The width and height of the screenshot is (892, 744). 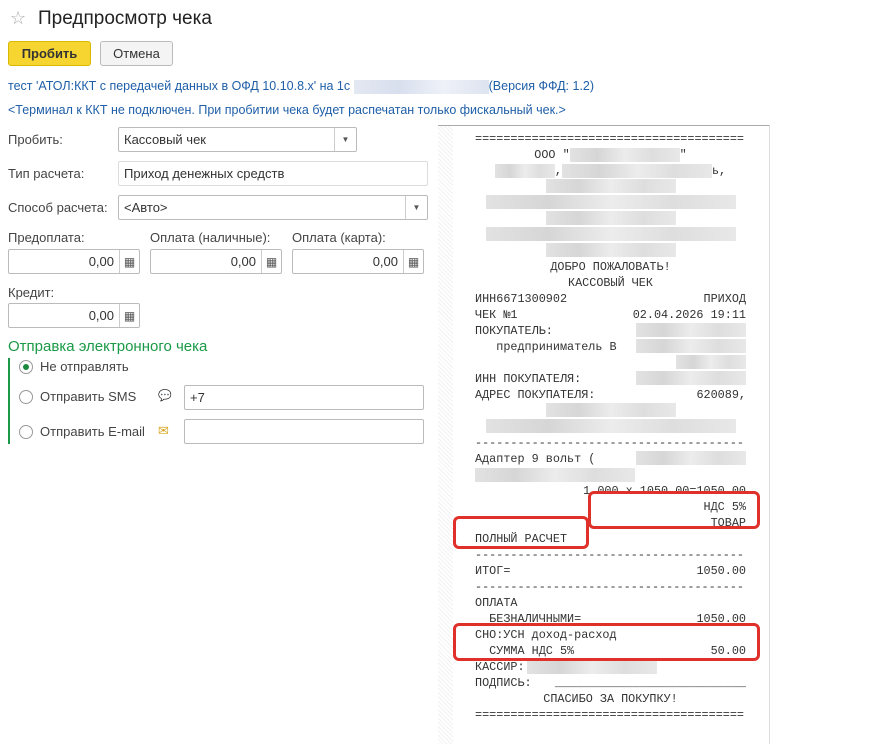 What do you see at coordinates (721, 571) in the screenshot?
I see `receipt-right: 1050.00` at bounding box center [721, 571].